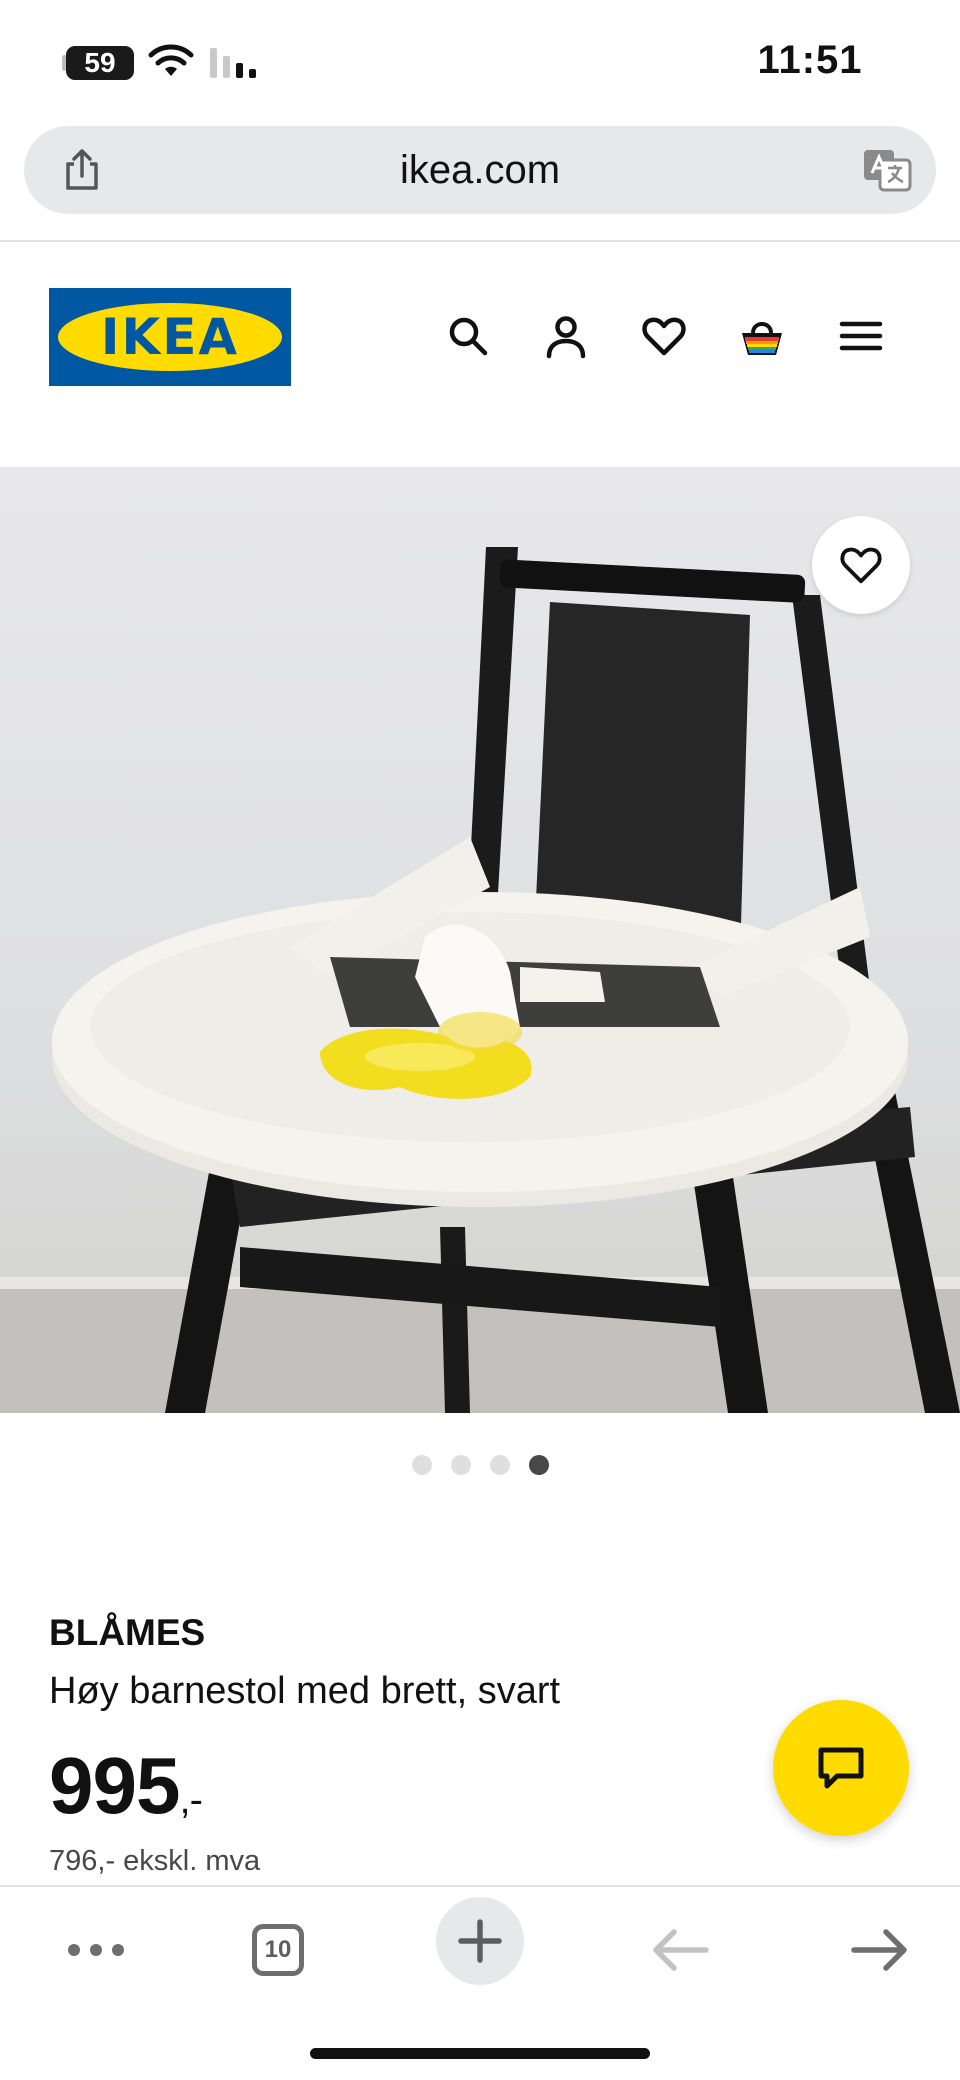  I want to click on plus-icon, so click(480, 1941).